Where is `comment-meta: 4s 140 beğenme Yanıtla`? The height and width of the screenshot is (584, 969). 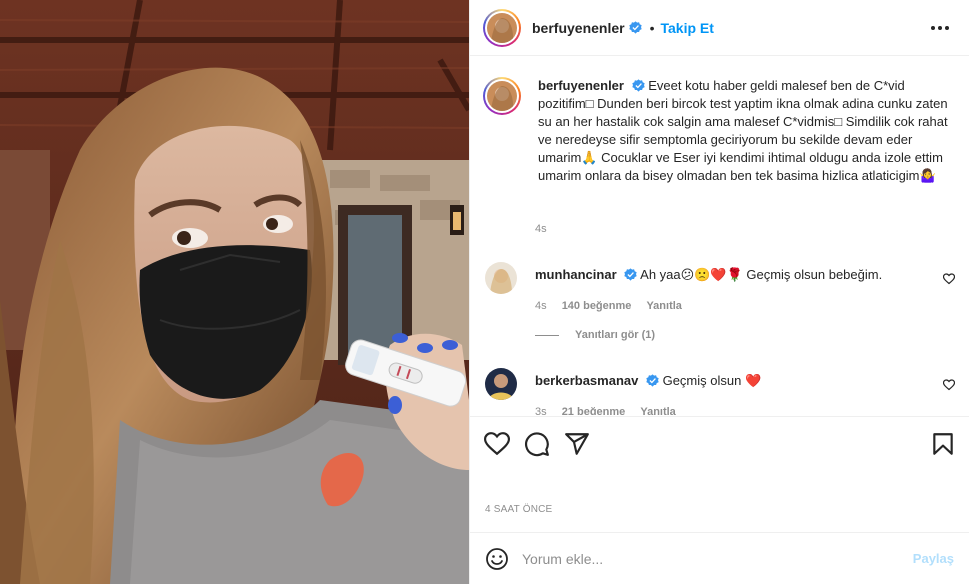
comment-meta: 4s 140 beğenme Yanıtla is located at coordinates (614, 306).